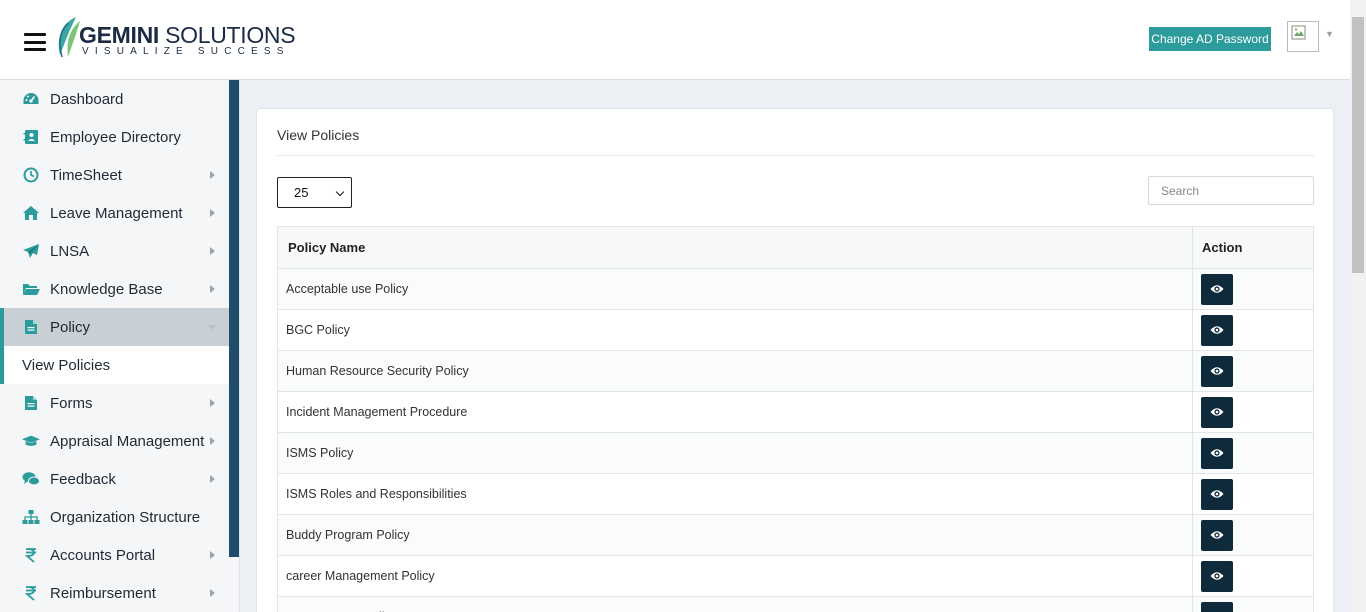 The height and width of the screenshot is (612, 1366). Describe the element at coordinates (114, 251) in the screenshot. I see `sidebar-item-lnsa: LNSA` at that location.